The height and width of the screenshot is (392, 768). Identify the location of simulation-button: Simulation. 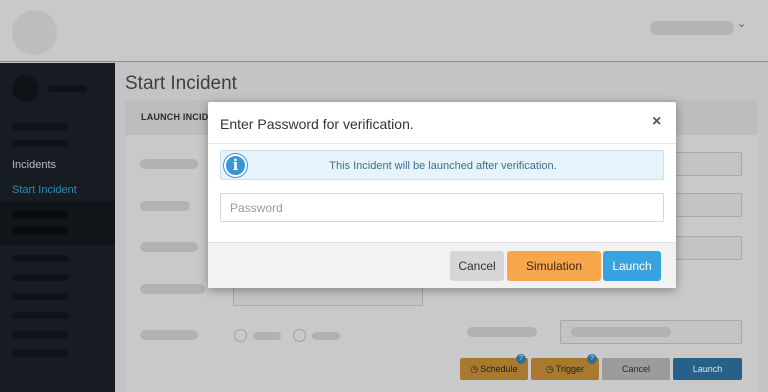
(554, 266).